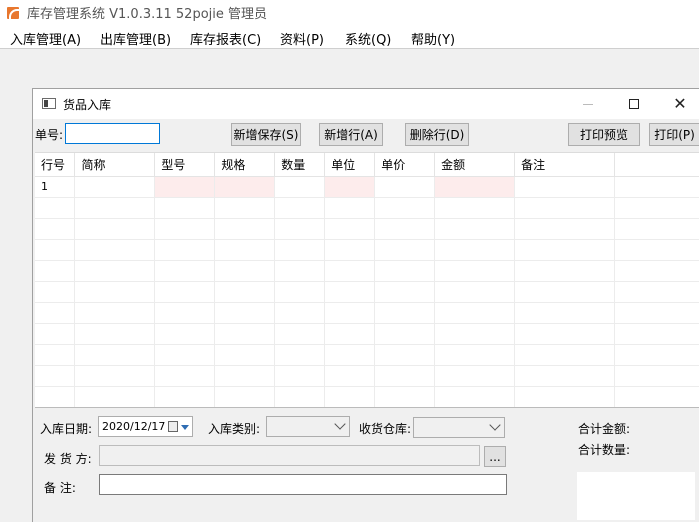 The width and height of the screenshot is (699, 522). I want to click on col-header-spec: 规格, so click(245, 165).